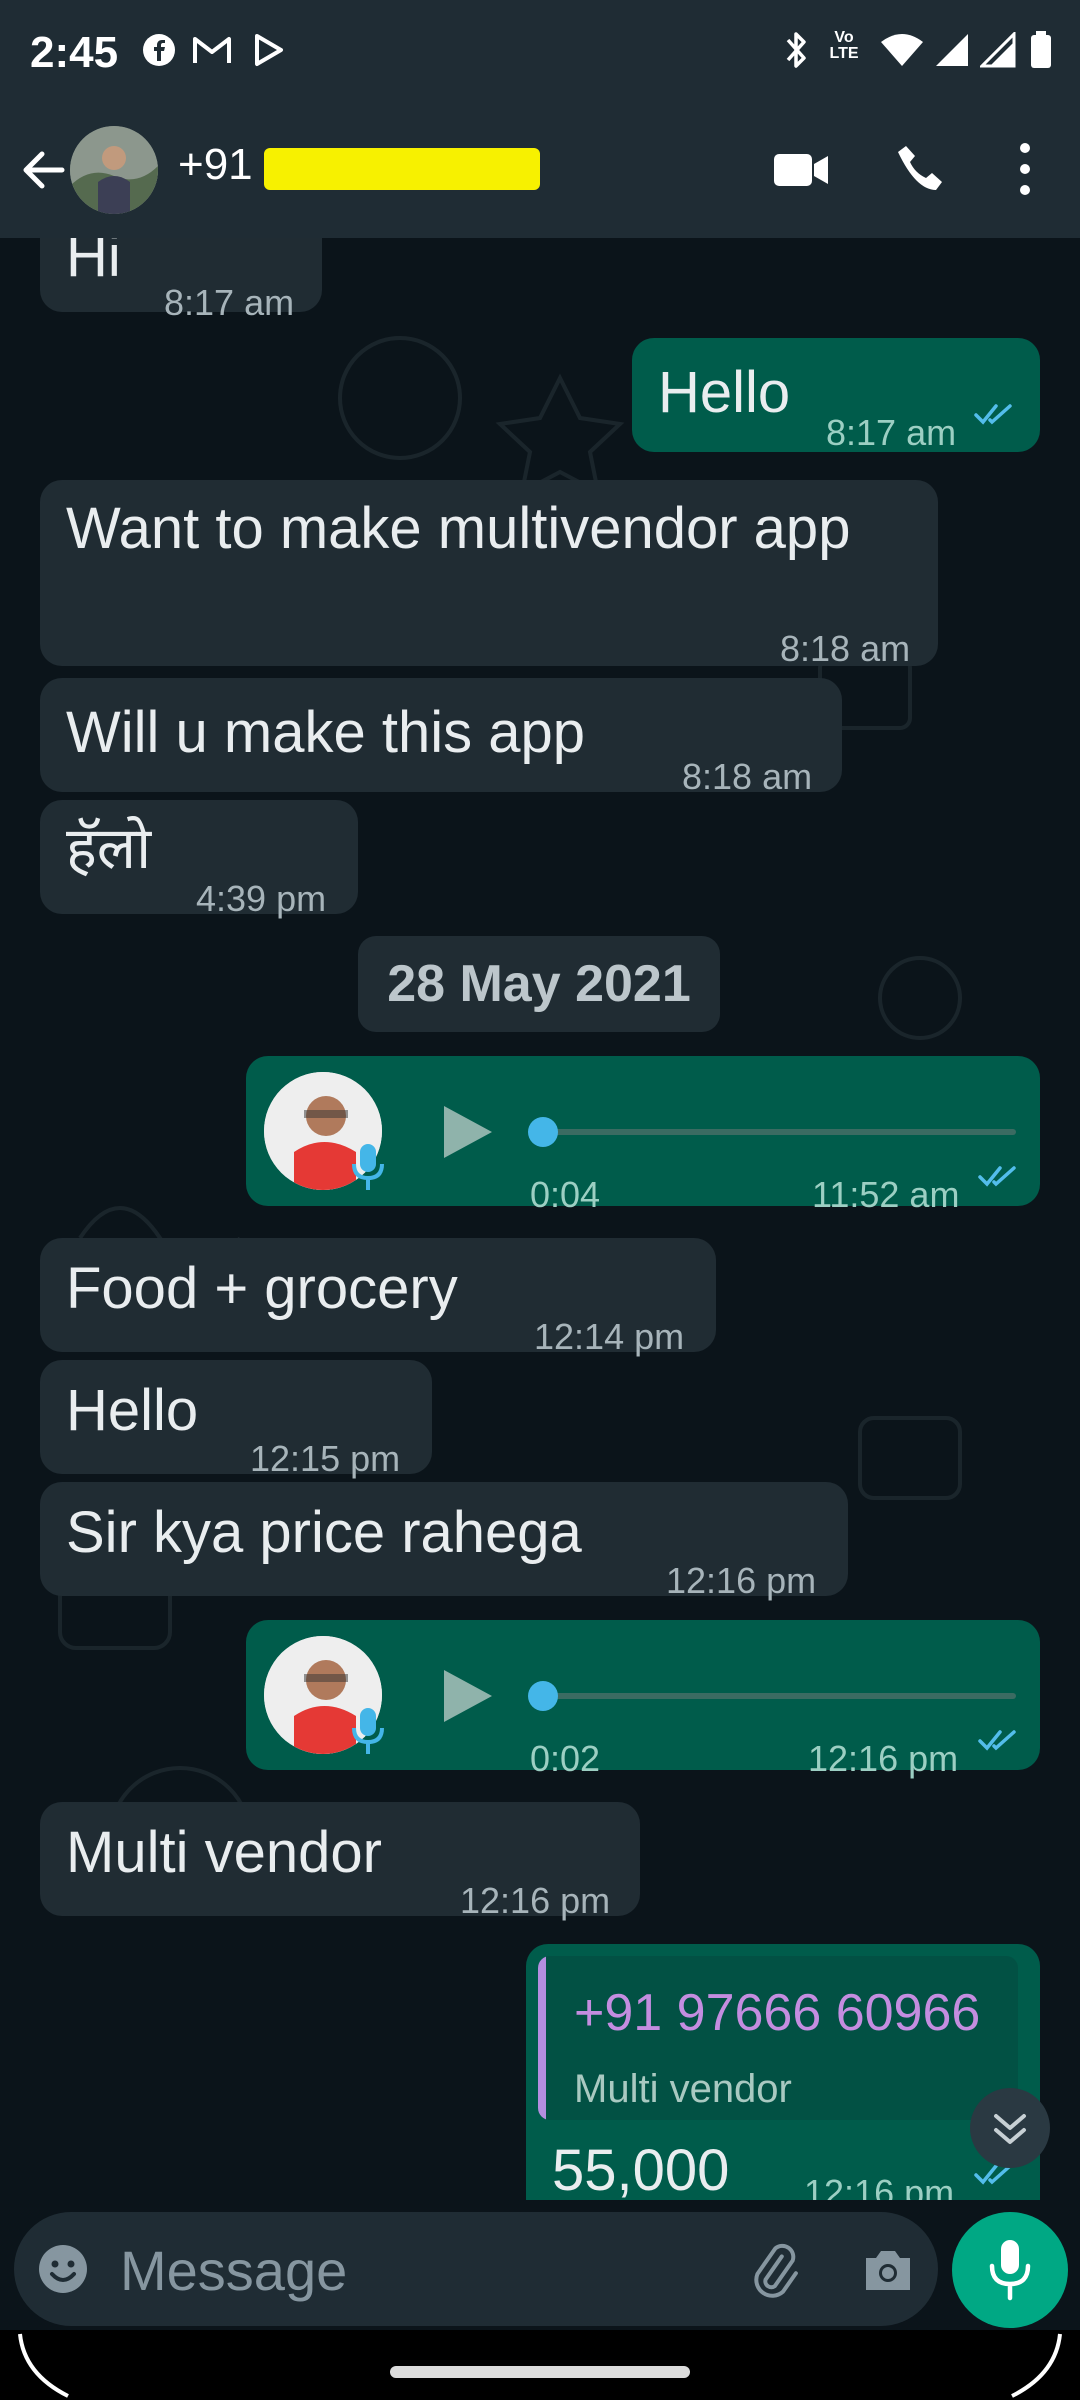 The width and height of the screenshot is (1080, 2400). I want to click on attach-icon, so click(774, 2270).